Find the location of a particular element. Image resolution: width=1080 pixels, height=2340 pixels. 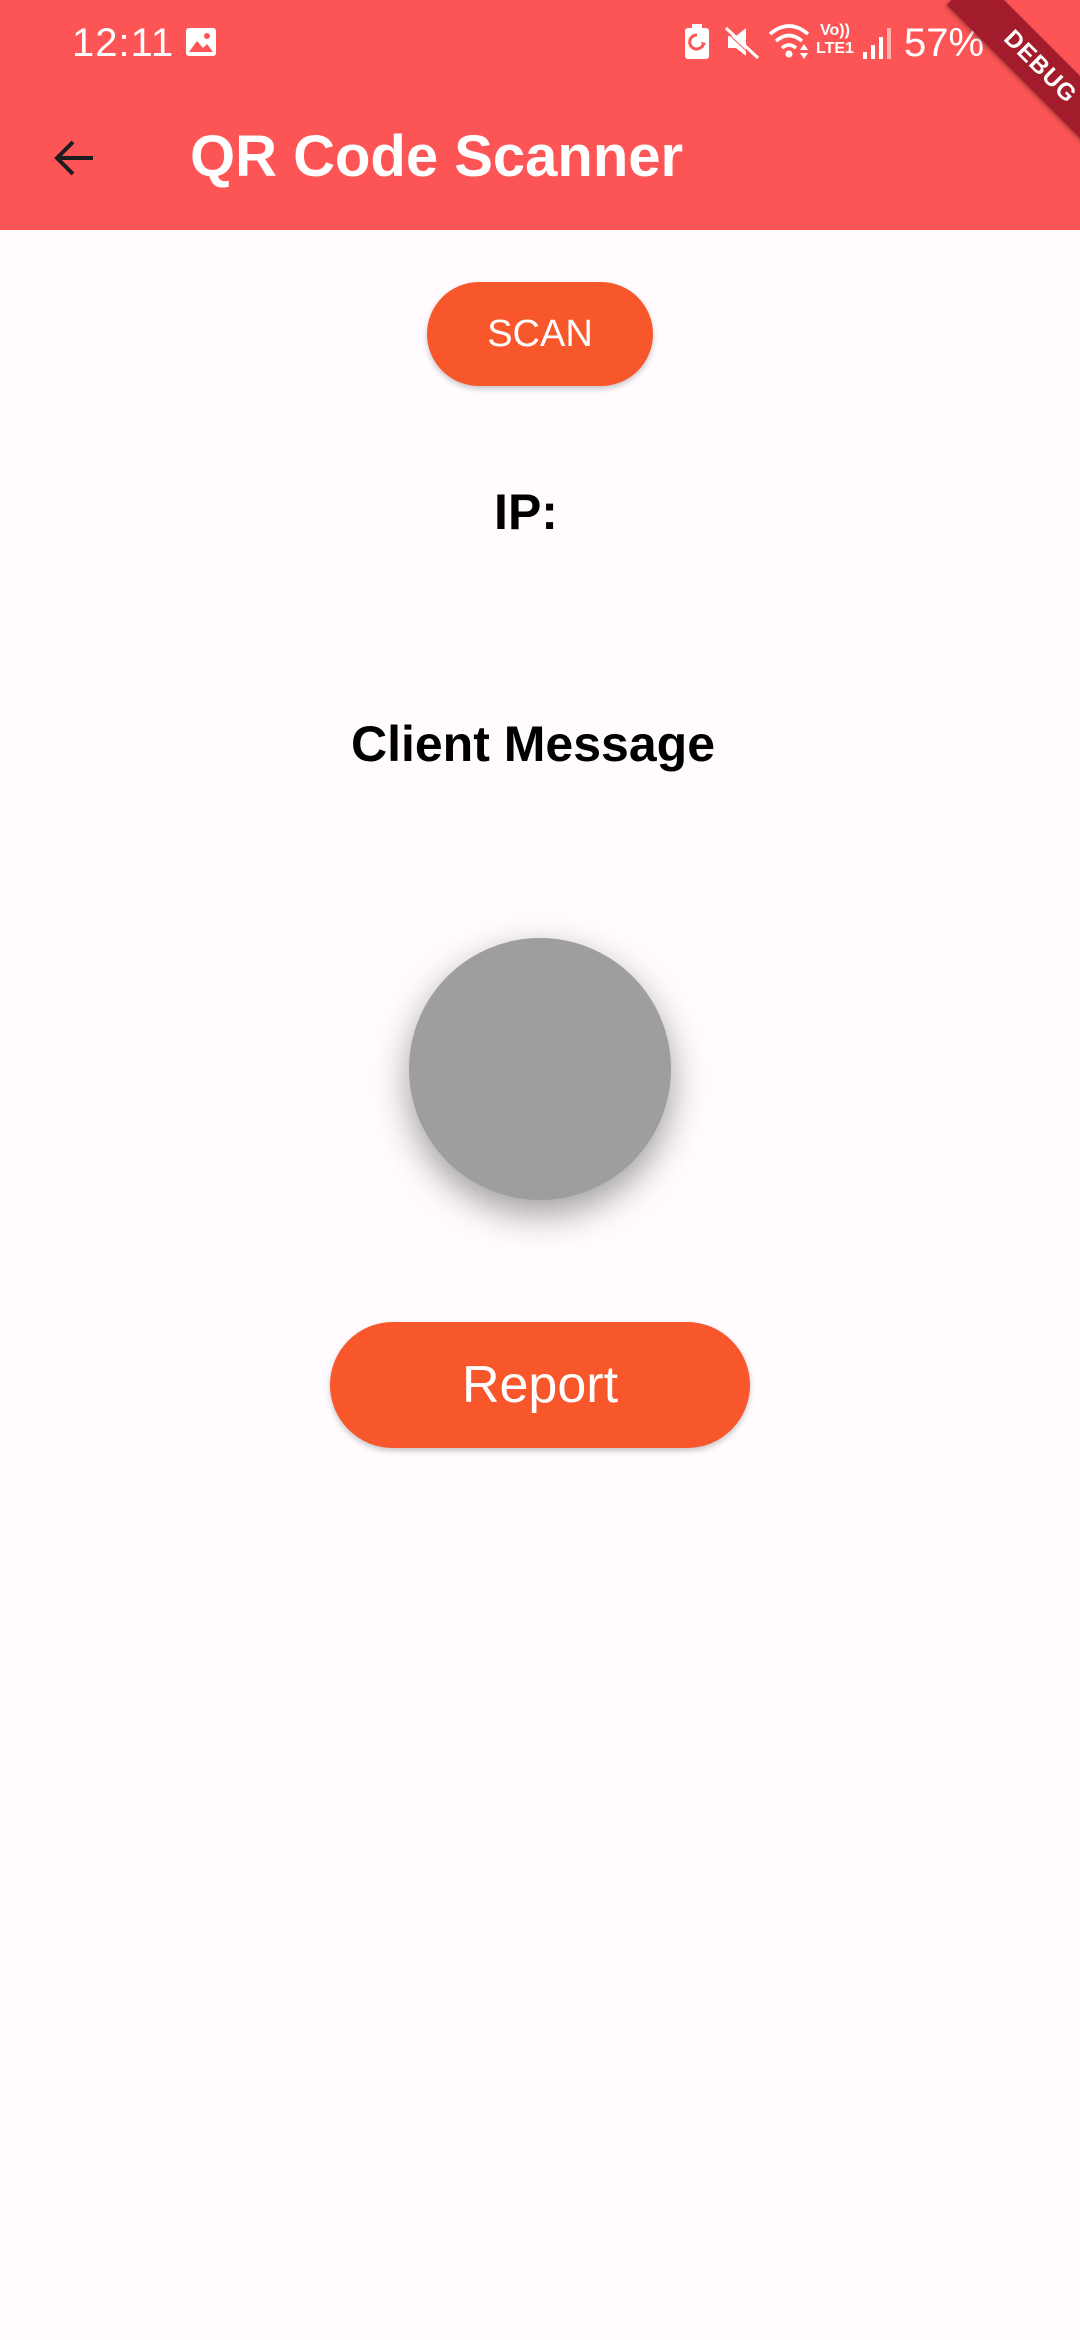

back-button is located at coordinates (74, 158).